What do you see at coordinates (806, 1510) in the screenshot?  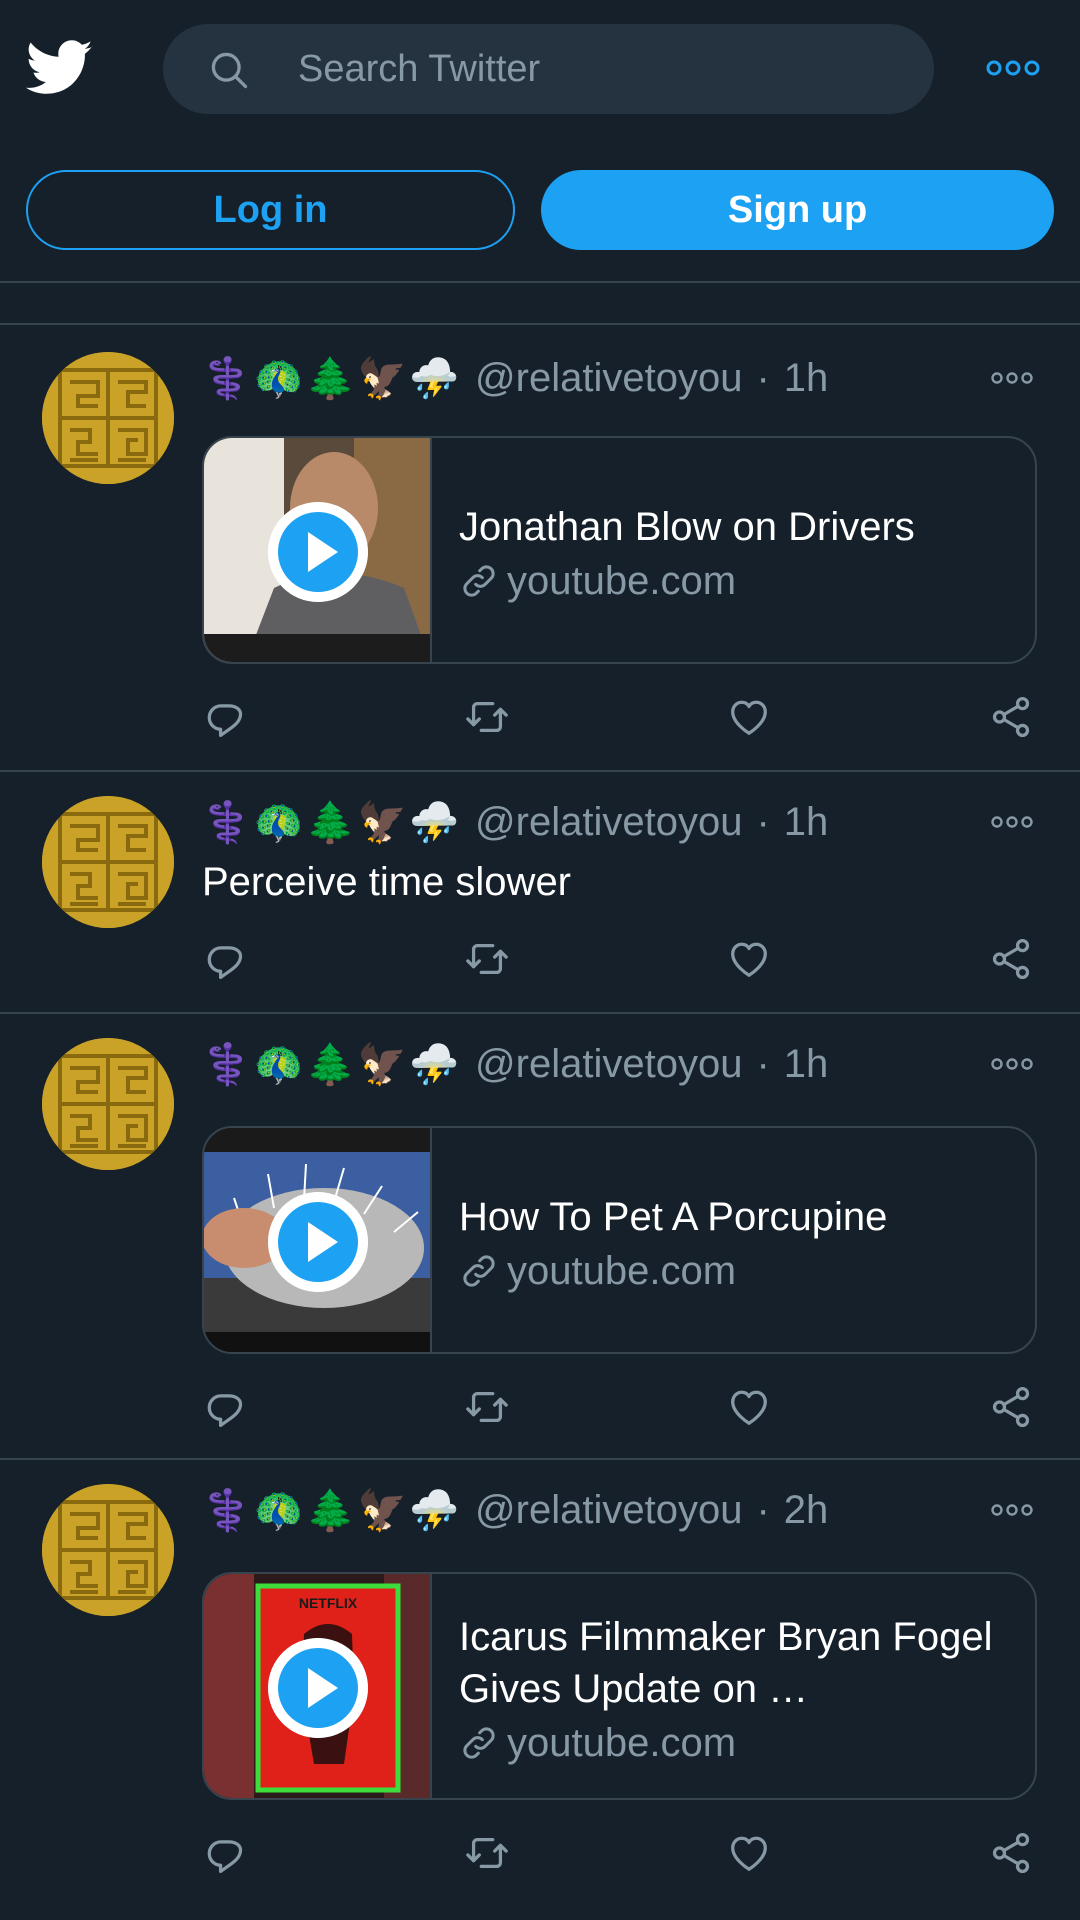 I see `timestamp: 2h` at bounding box center [806, 1510].